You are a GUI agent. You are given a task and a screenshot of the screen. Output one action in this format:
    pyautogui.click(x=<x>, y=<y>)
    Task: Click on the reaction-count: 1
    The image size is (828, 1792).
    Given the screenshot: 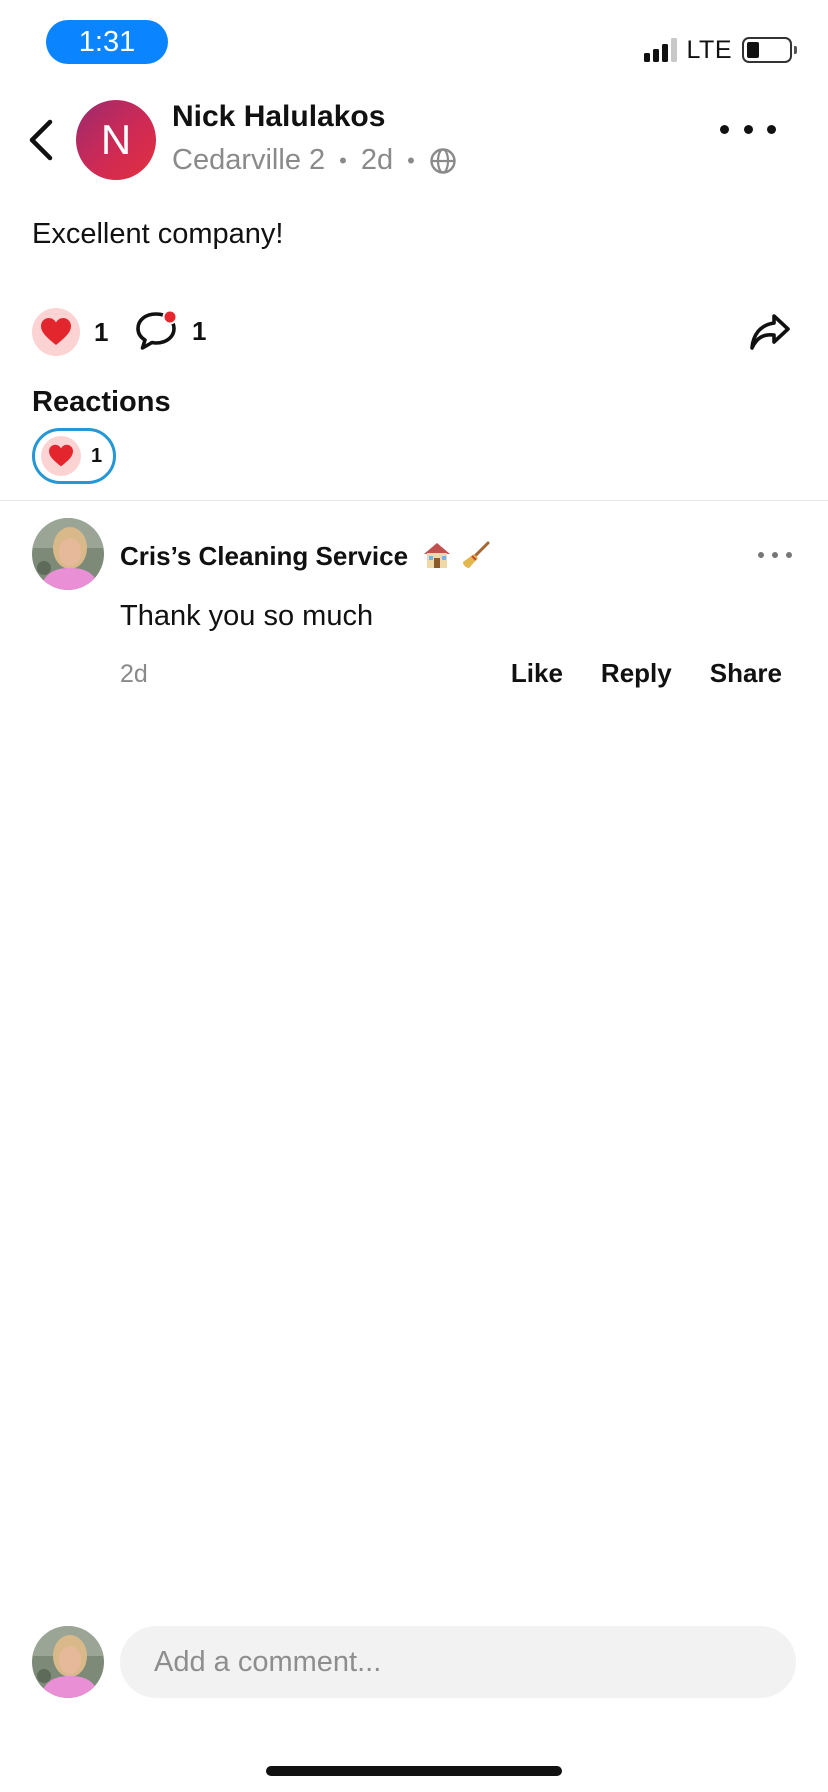 What is the action you would take?
    pyautogui.click(x=101, y=331)
    